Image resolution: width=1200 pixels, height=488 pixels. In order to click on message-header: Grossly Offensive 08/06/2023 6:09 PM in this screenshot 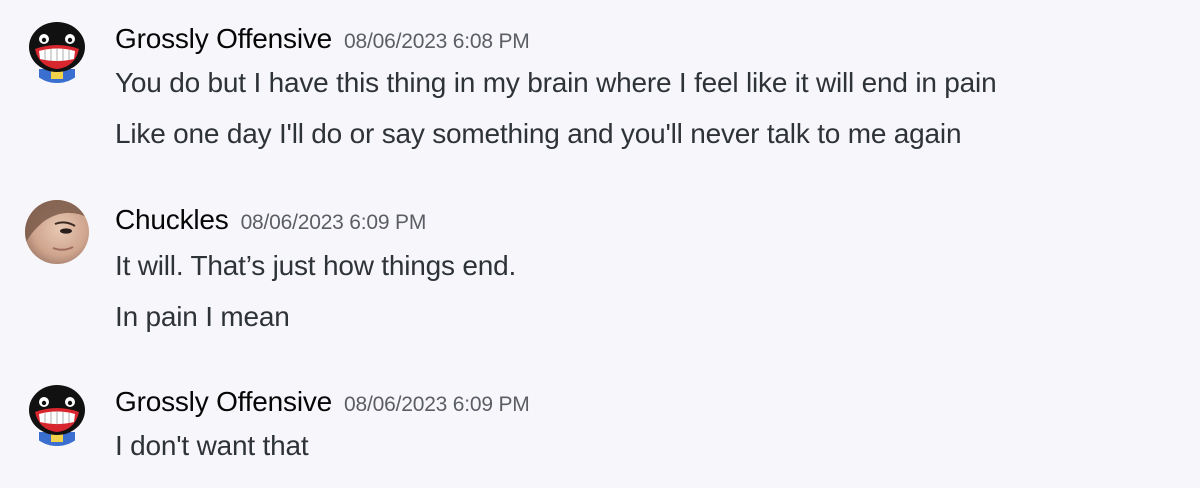, I will do `click(322, 402)`.